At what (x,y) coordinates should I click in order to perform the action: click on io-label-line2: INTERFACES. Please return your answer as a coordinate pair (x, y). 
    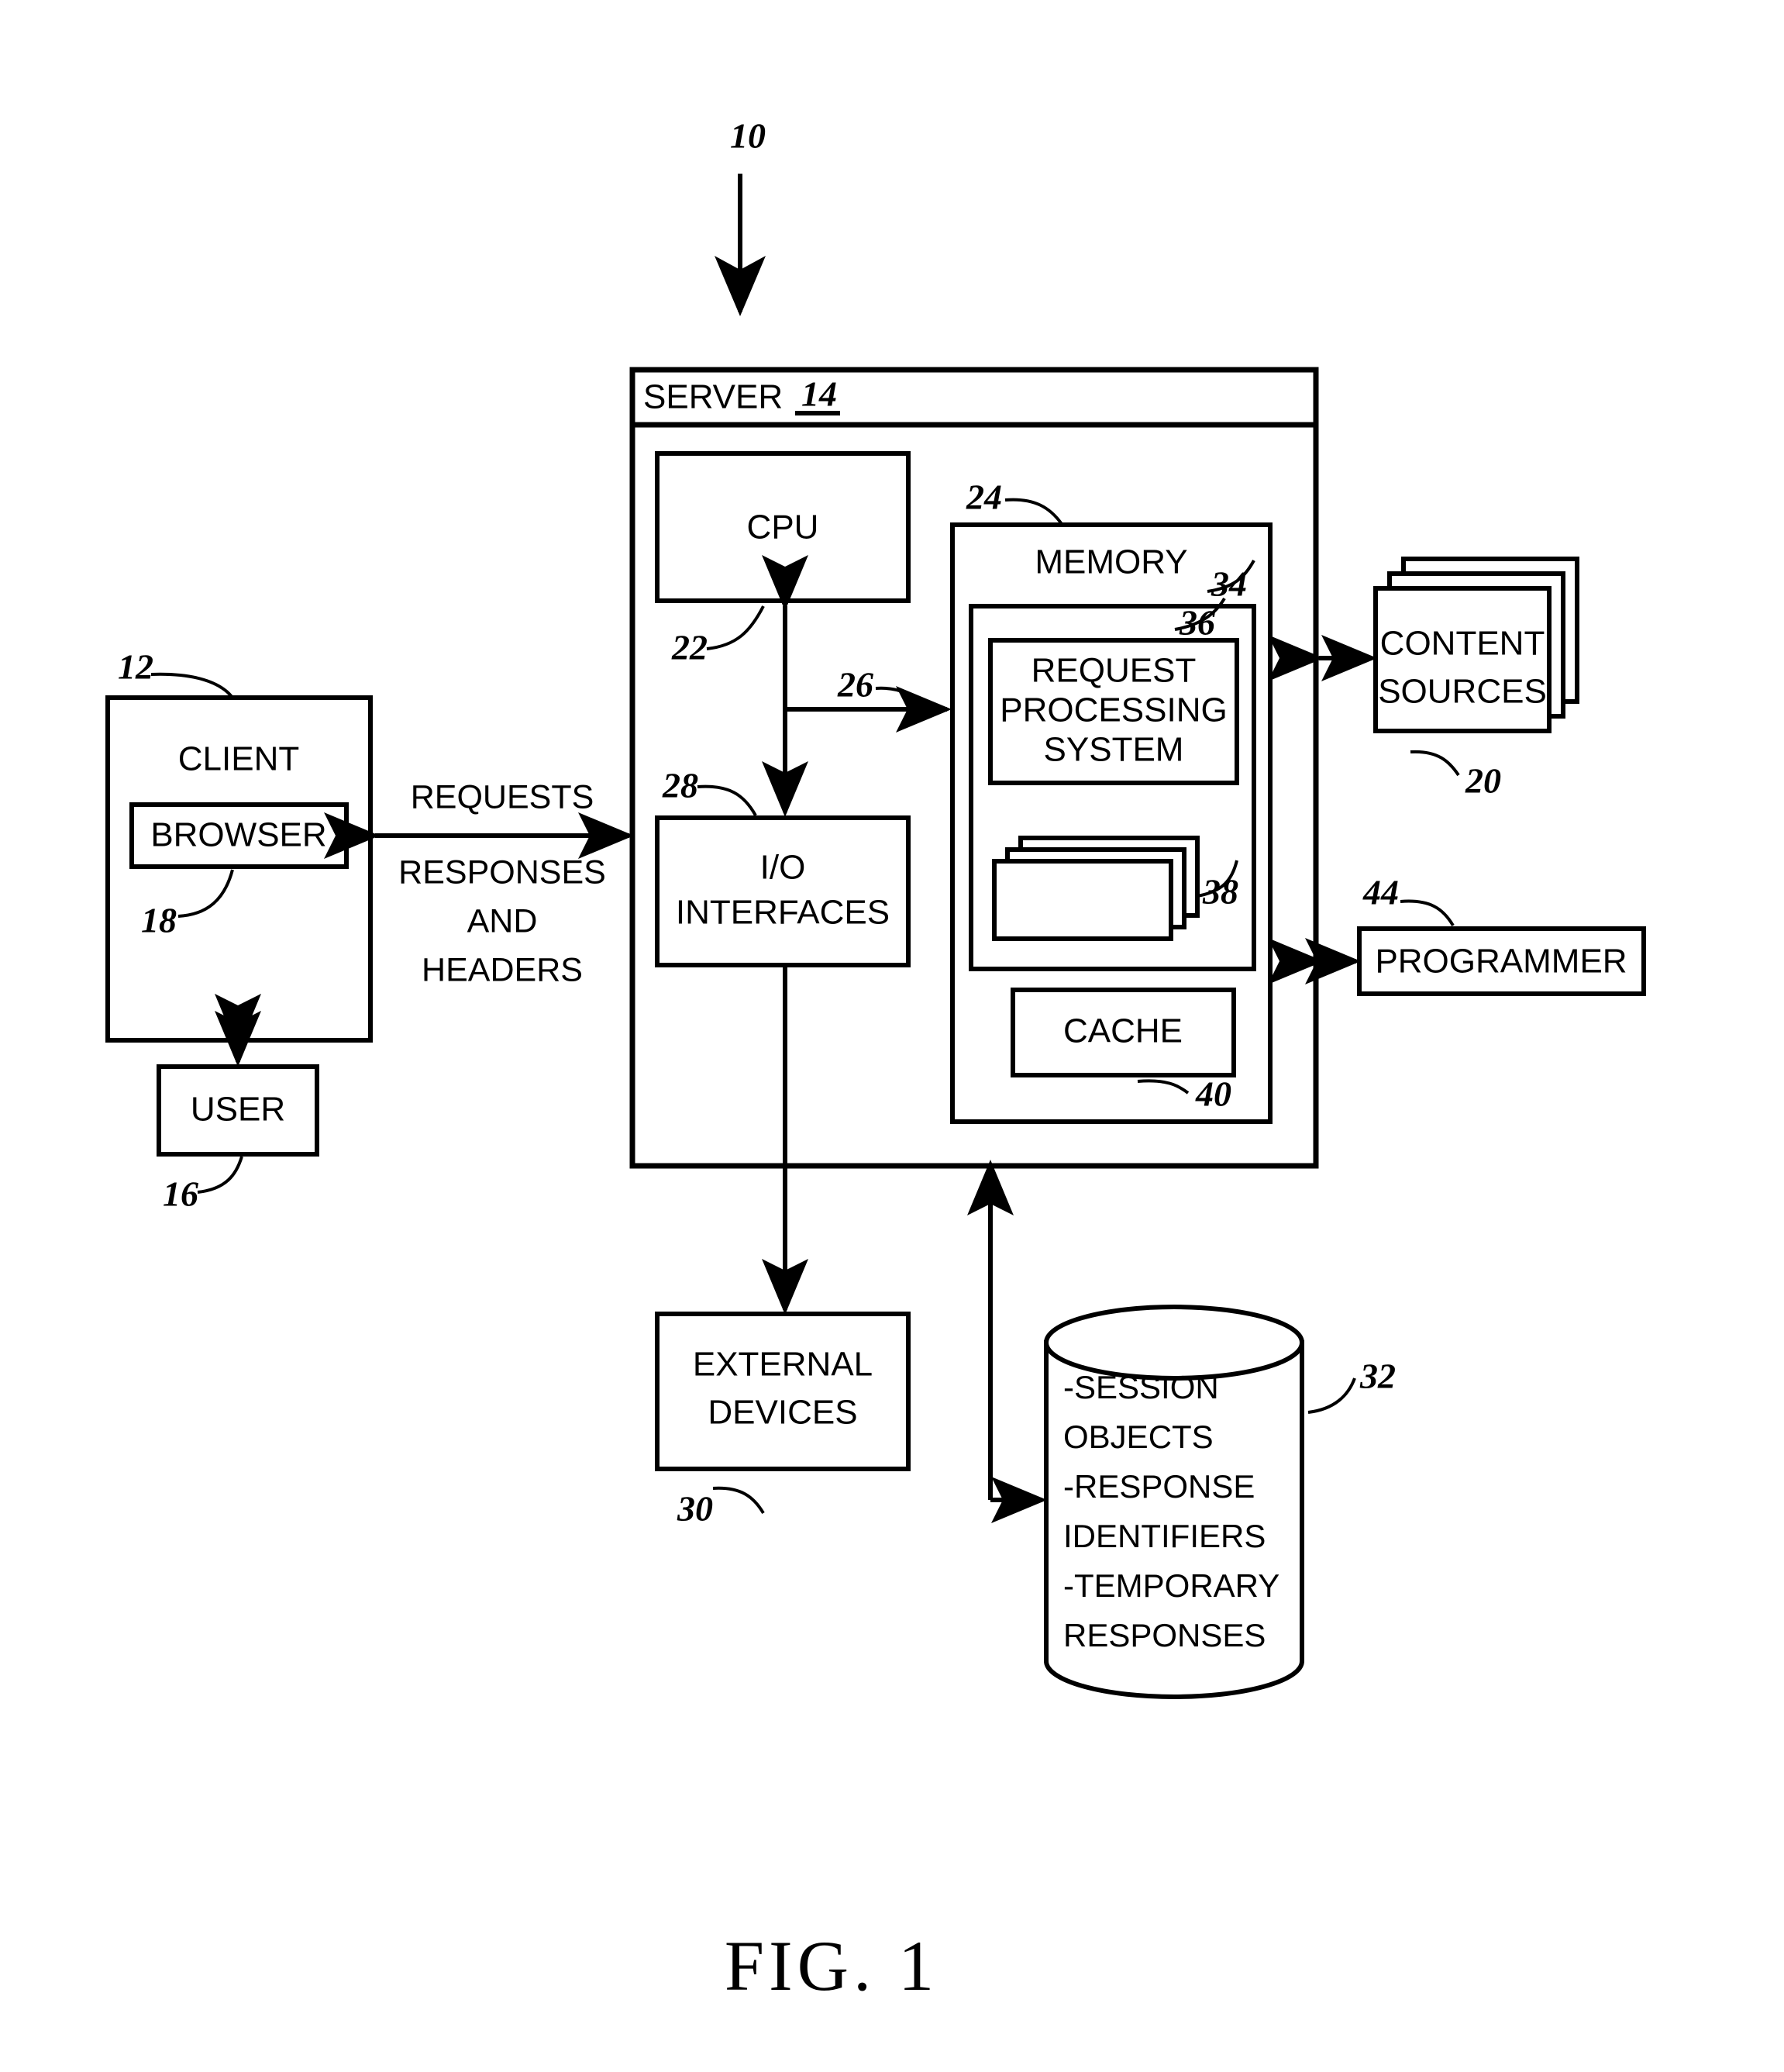
    Looking at the image, I should click on (783, 913).